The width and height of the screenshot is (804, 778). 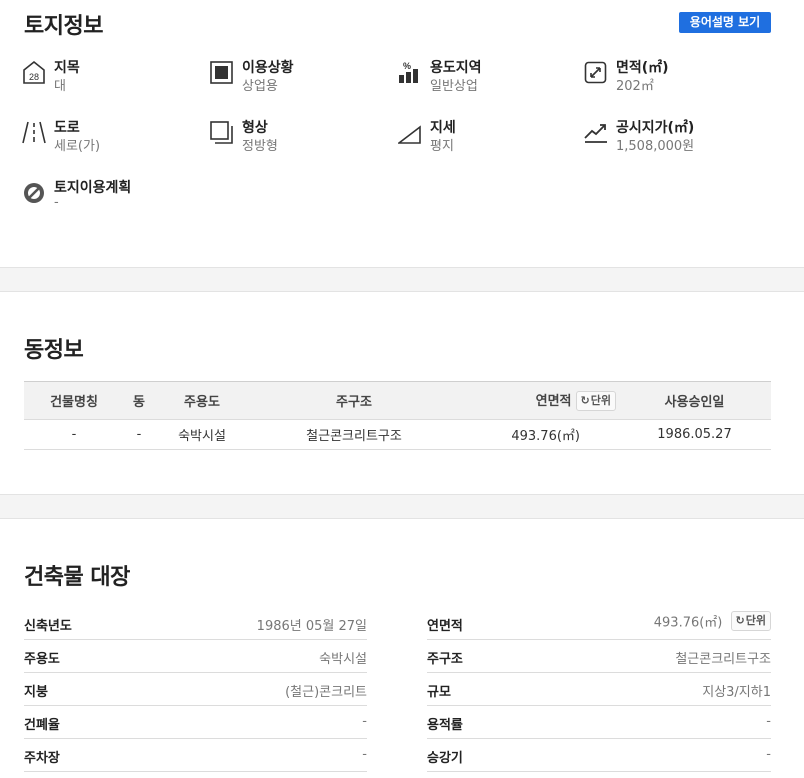 What do you see at coordinates (443, 128) in the screenshot?
I see `land-item-label: 지세` at bounding box center [443, 128].